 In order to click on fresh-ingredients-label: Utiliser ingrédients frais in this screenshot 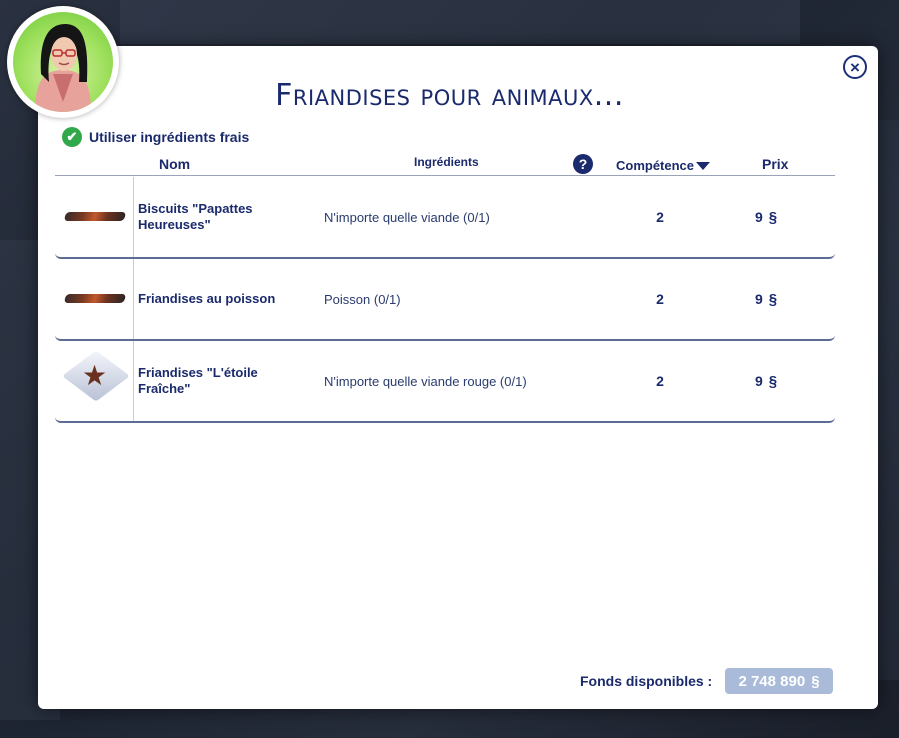, I will do `click(169, 137)`.